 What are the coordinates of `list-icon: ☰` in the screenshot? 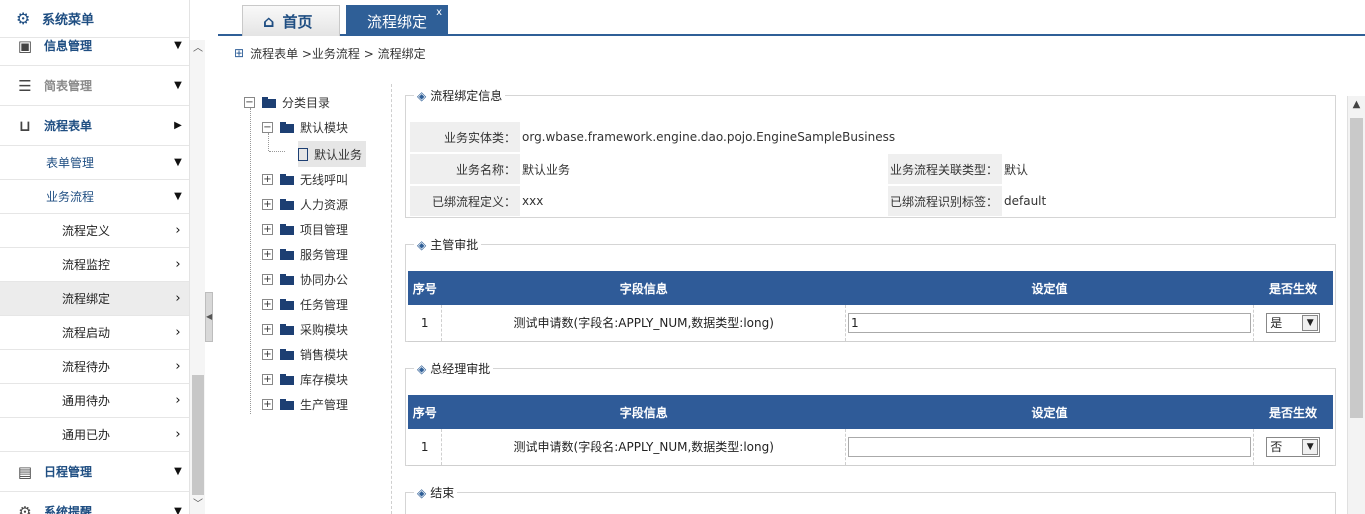 It's located at (25, 85).